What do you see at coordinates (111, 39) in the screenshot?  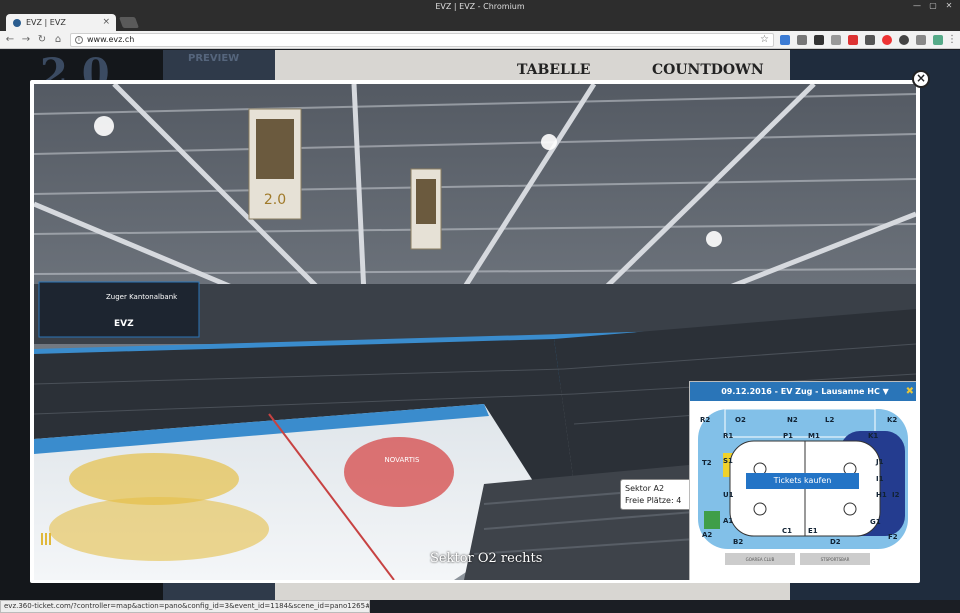 I see `url-text: www.evz.ch` at bounding box center [111, 39].